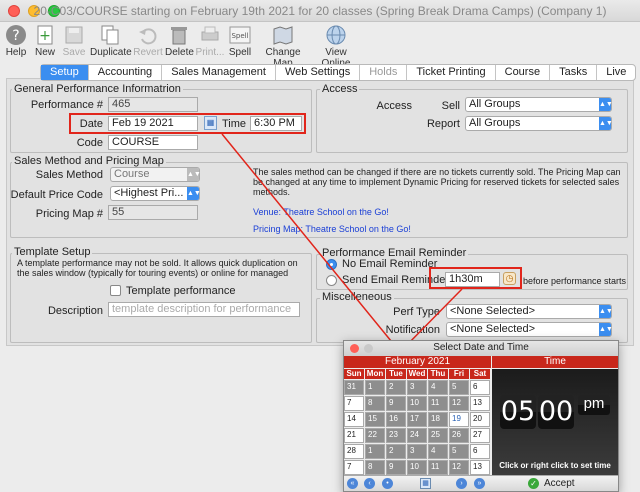 Image resolution: width=640 pixels, height=492 pixels. What do you see at coordinates (354, 451) in the screenshot?
I see `calendar-day: 28` at bounding box center [354, 451].